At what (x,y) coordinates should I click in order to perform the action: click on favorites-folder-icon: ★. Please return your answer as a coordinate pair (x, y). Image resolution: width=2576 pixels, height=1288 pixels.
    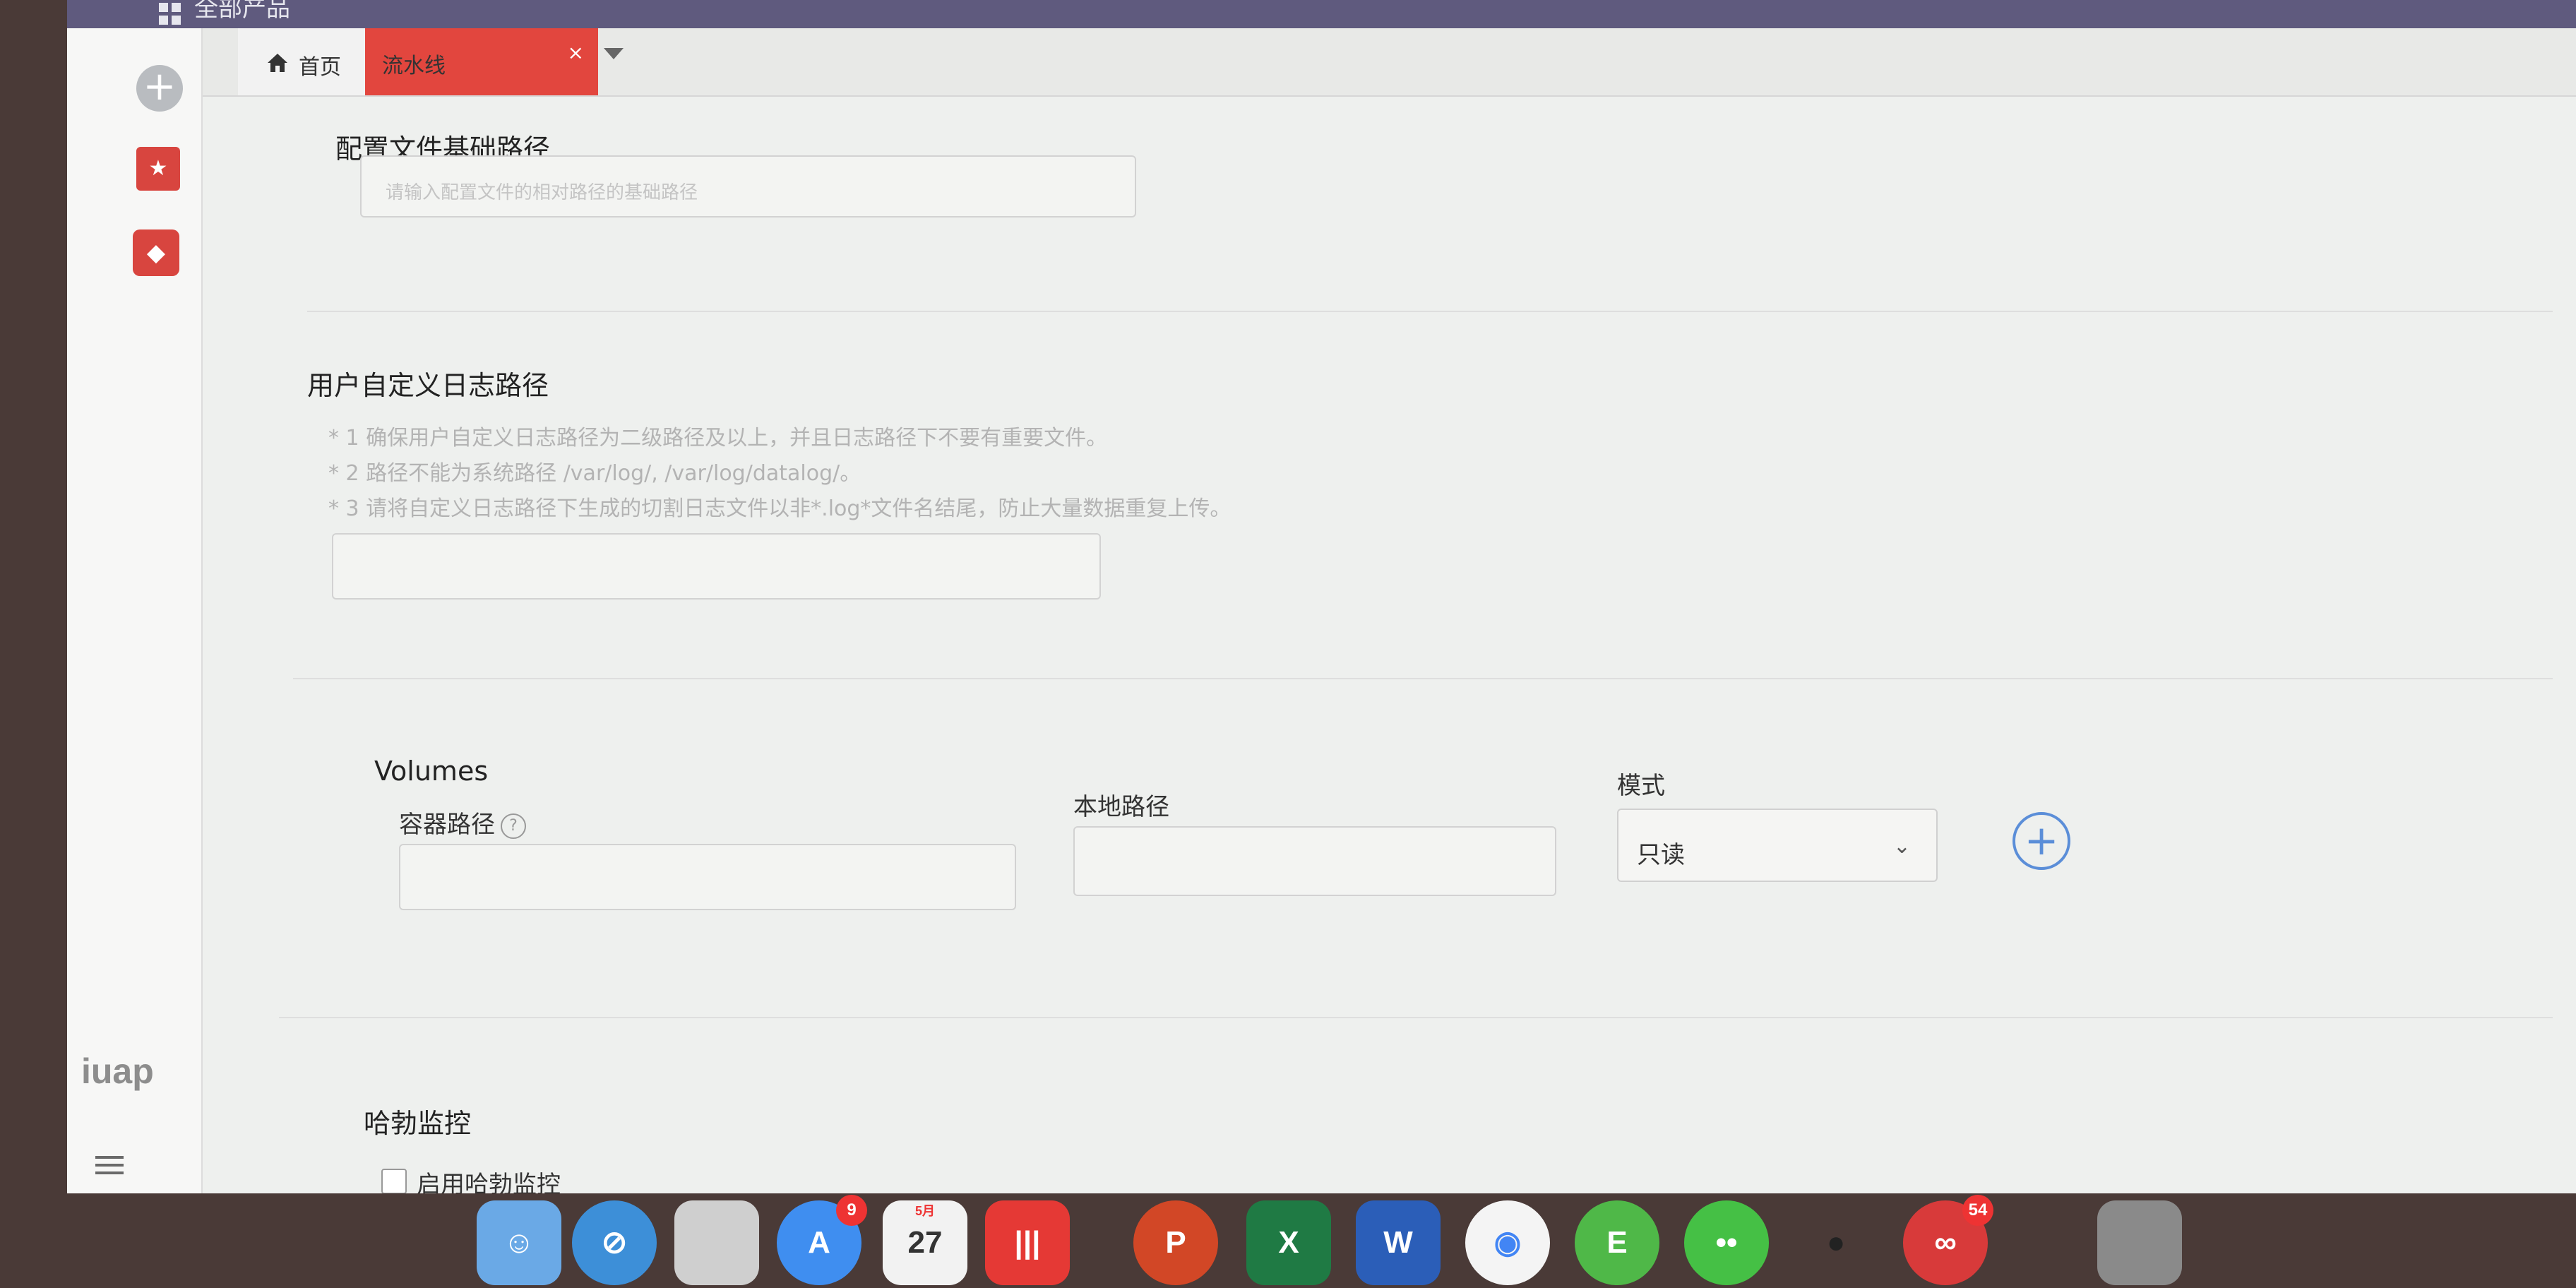
    Looking at the image, I should click on (158, 169).